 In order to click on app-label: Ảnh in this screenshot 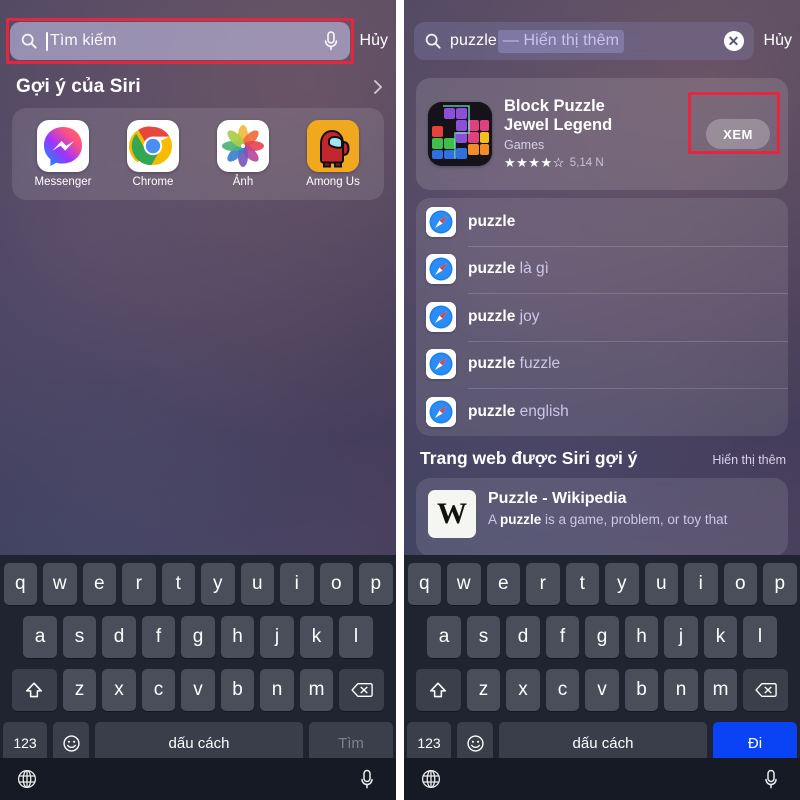, I will do `click(243, 182)`.